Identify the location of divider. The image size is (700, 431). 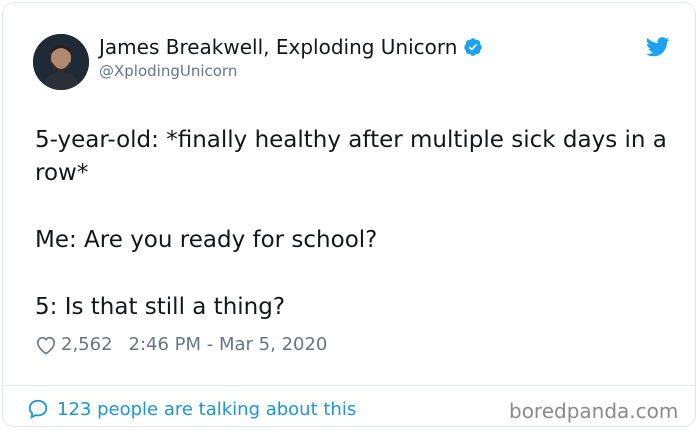
(349, 385).